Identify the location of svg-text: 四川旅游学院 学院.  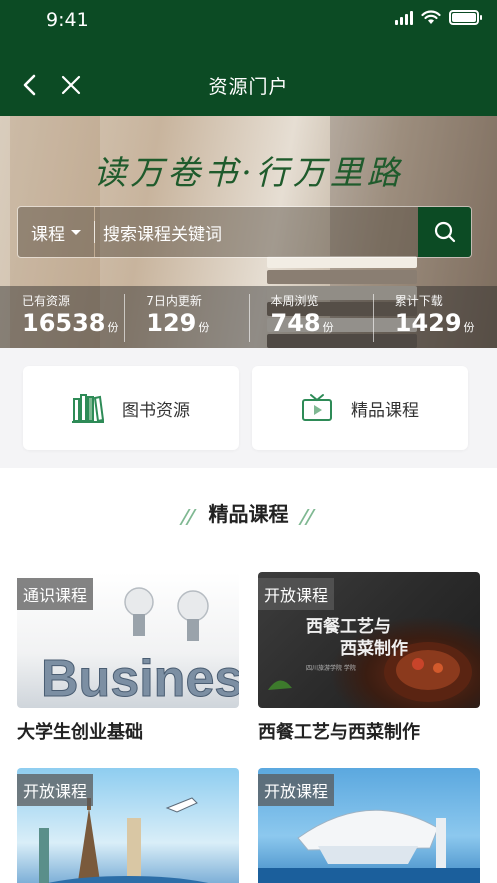
(331, 668).